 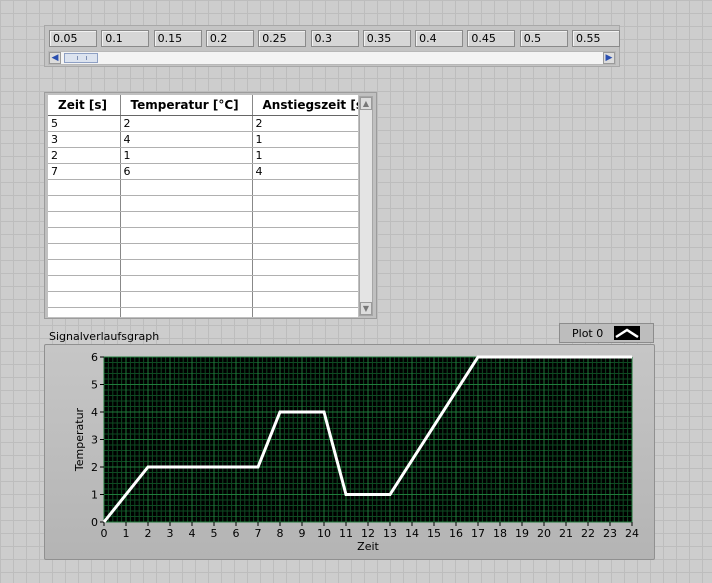 What do you see at coordinates (282, 38) in the screenshot?
I see `array-element: 0.25` at bounding box center [282, 38].